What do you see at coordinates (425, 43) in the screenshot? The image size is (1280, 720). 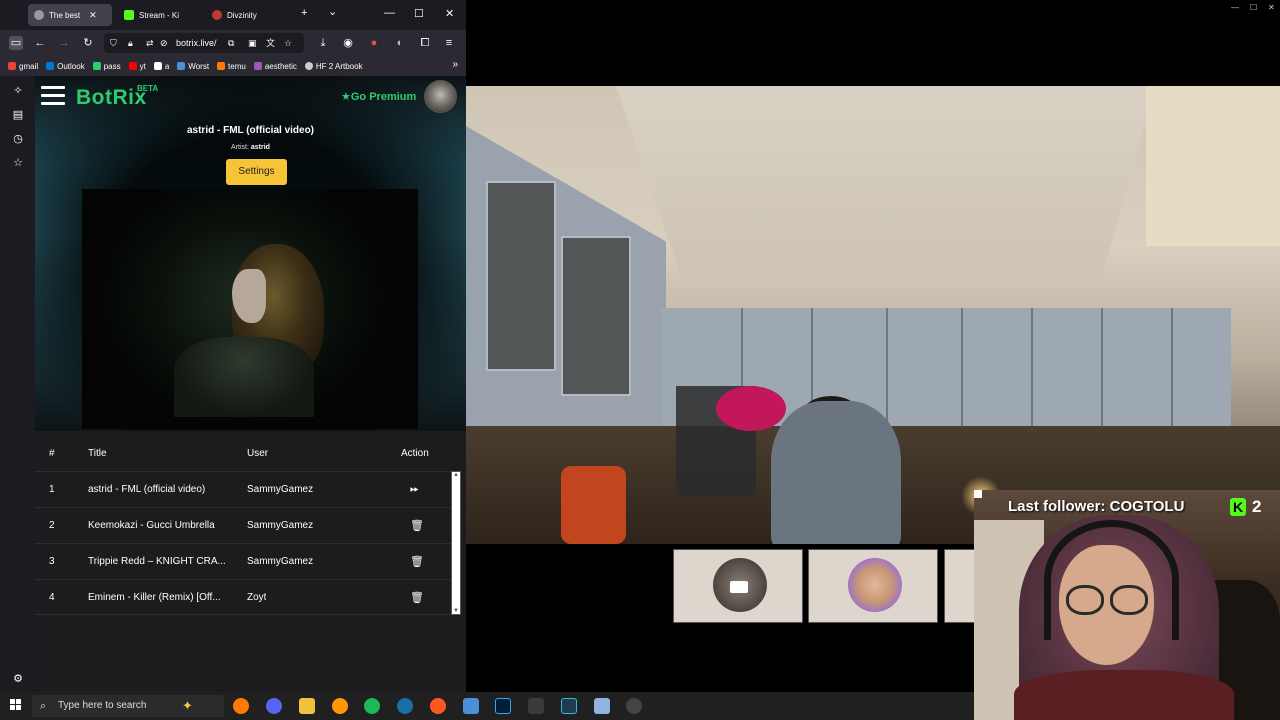 I see `extensions-icon: ⧠` at bounding box center [425, 43].